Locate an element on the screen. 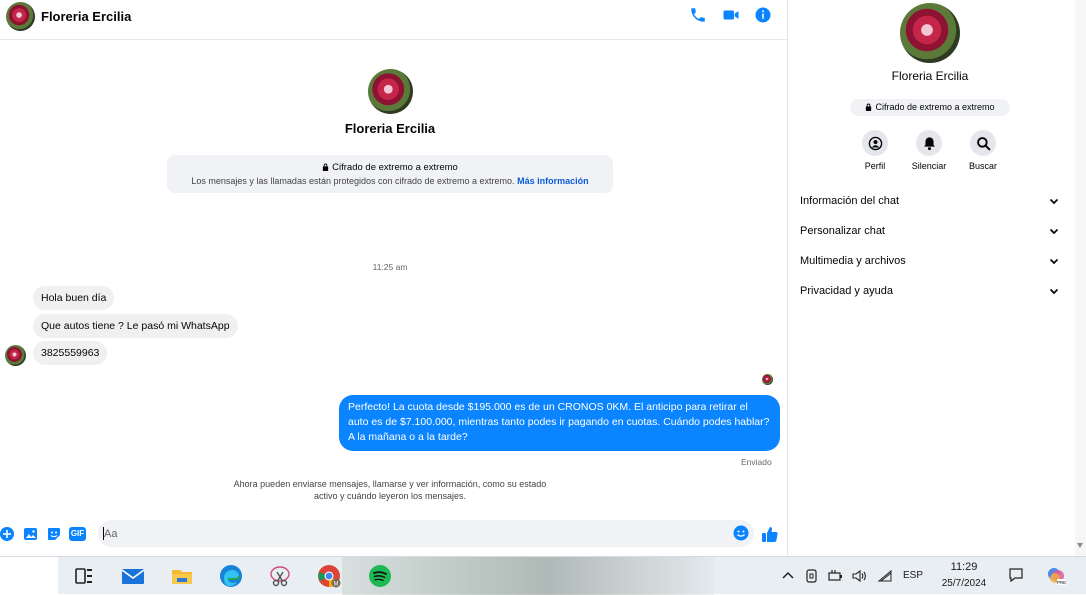  mail-icon is located at coordinates (133, 576).